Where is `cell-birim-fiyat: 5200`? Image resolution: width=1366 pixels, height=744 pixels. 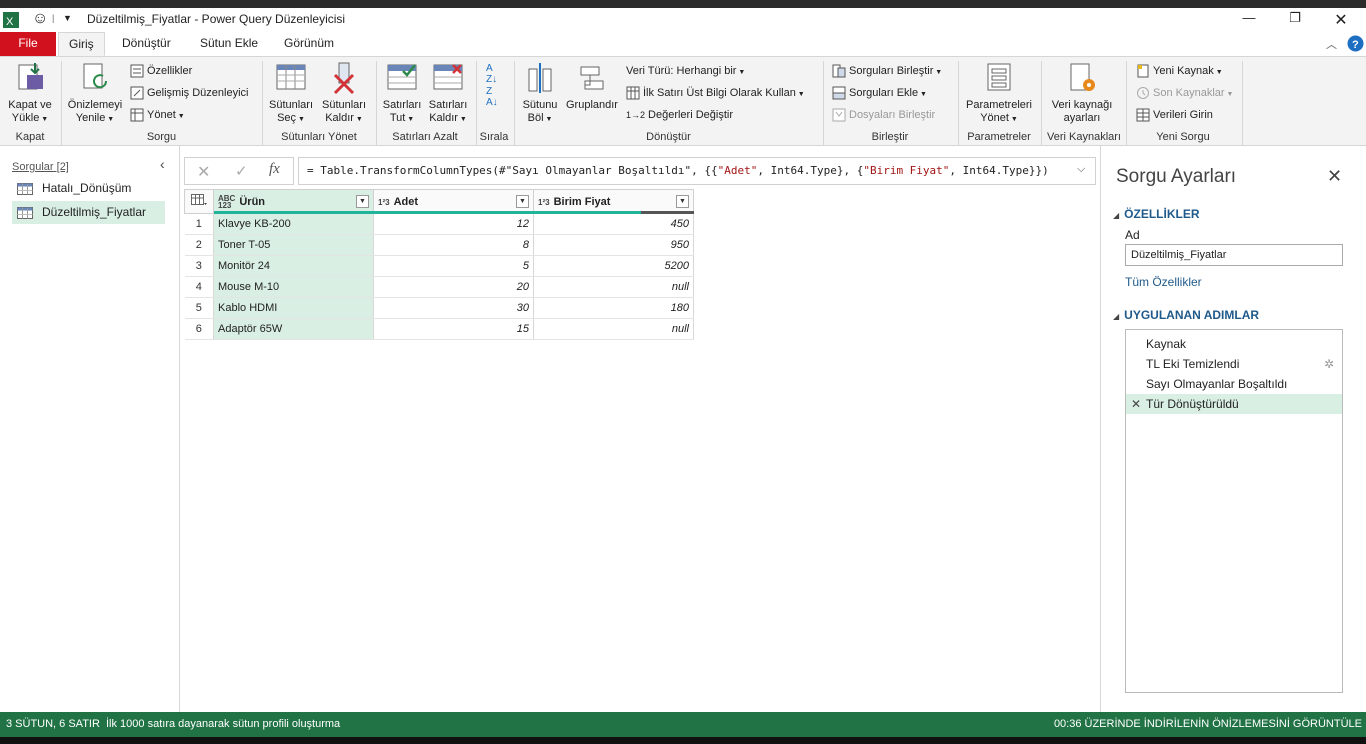 cell-birim-fiyat: 5200 is located at coordinates (613, 266).